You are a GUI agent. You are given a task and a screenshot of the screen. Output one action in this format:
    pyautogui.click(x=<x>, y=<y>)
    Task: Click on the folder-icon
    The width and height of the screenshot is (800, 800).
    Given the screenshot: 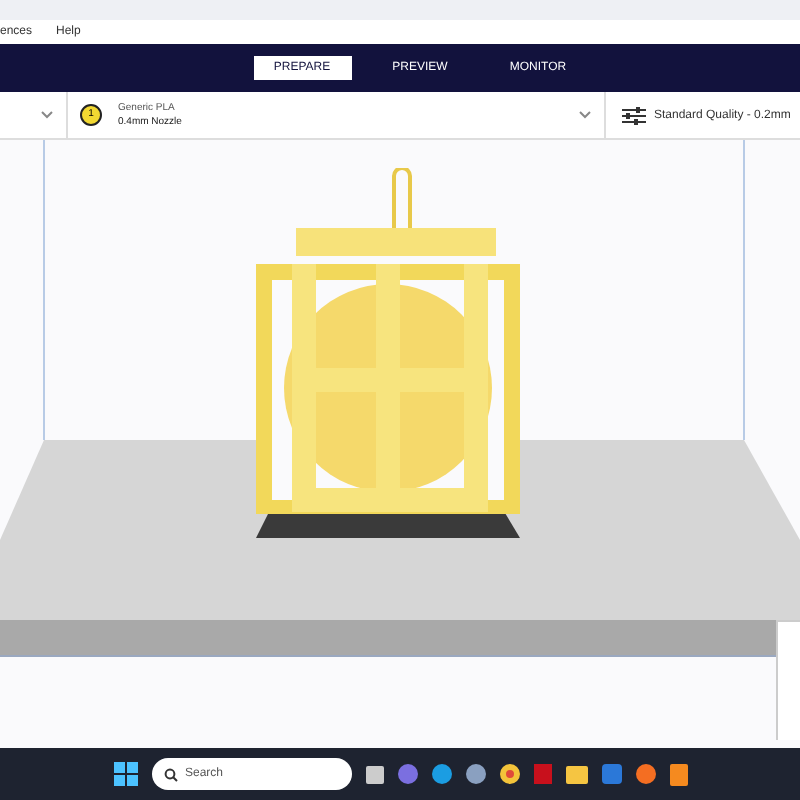 What is the action you would take?
    pyautogui.click(x=576, y=774)
    